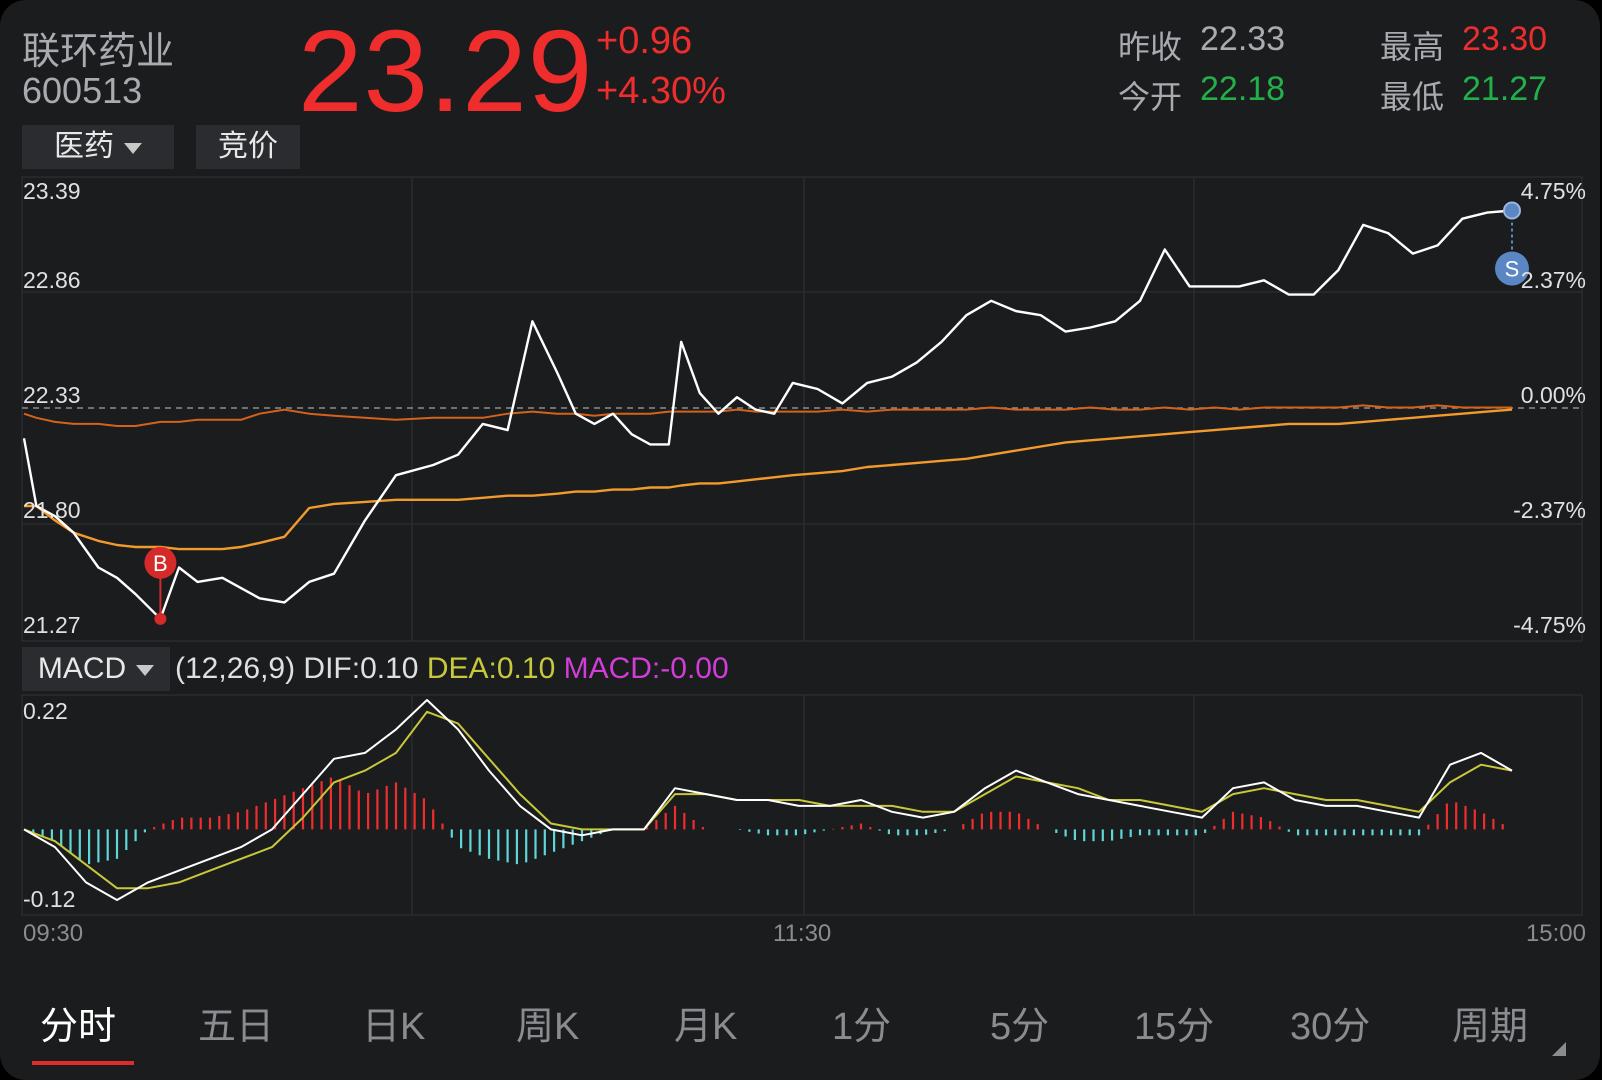  What do you see at coordinates (802, 933) in the screenshot?
I see `x-tick: 11:30` at bounding box center [802, 933].